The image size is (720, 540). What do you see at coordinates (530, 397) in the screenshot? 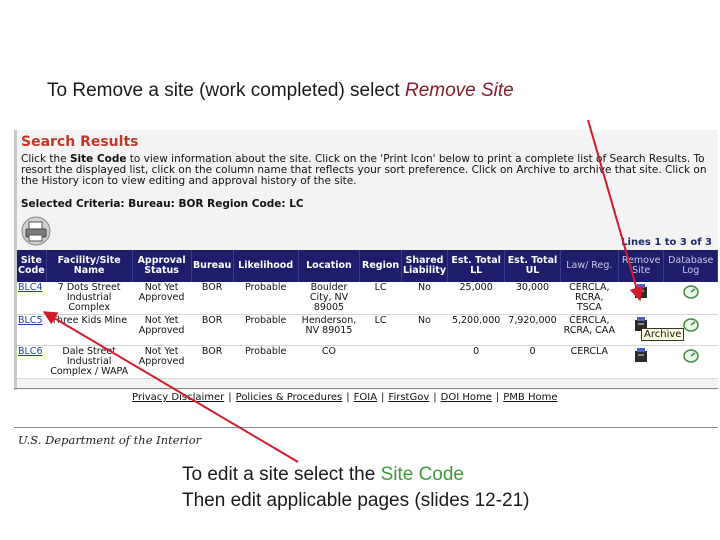
I see `pmb-home-link: PMB Home` at bounding box center [530, 397].